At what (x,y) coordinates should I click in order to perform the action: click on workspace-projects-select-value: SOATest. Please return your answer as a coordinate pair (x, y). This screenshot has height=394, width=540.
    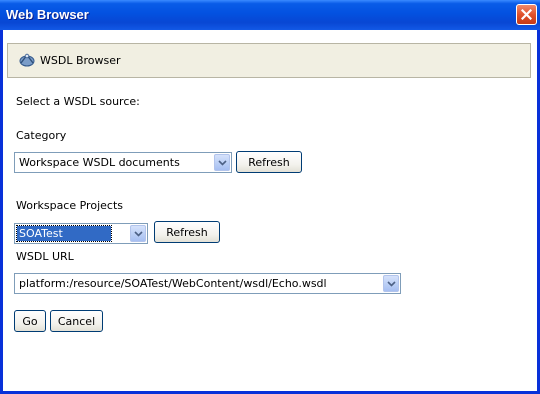
    Looking at the image, I should click on (64, 233).